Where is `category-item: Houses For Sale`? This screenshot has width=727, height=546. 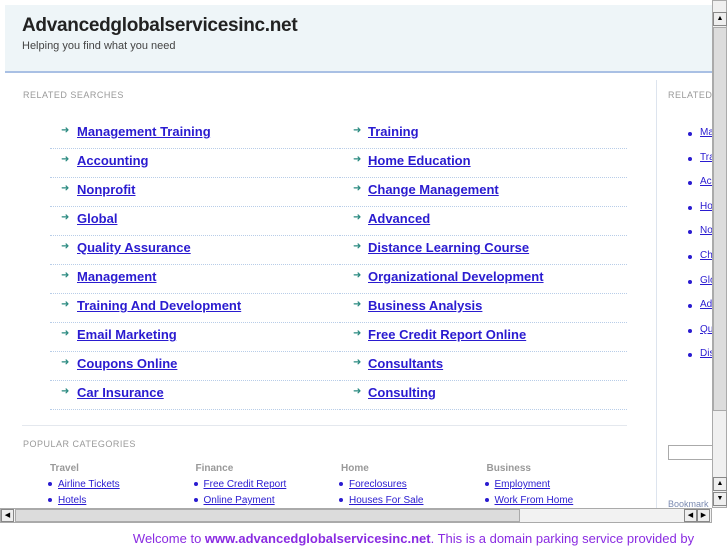 category-item: Houses For Sale is located at coordinates (381, 500).